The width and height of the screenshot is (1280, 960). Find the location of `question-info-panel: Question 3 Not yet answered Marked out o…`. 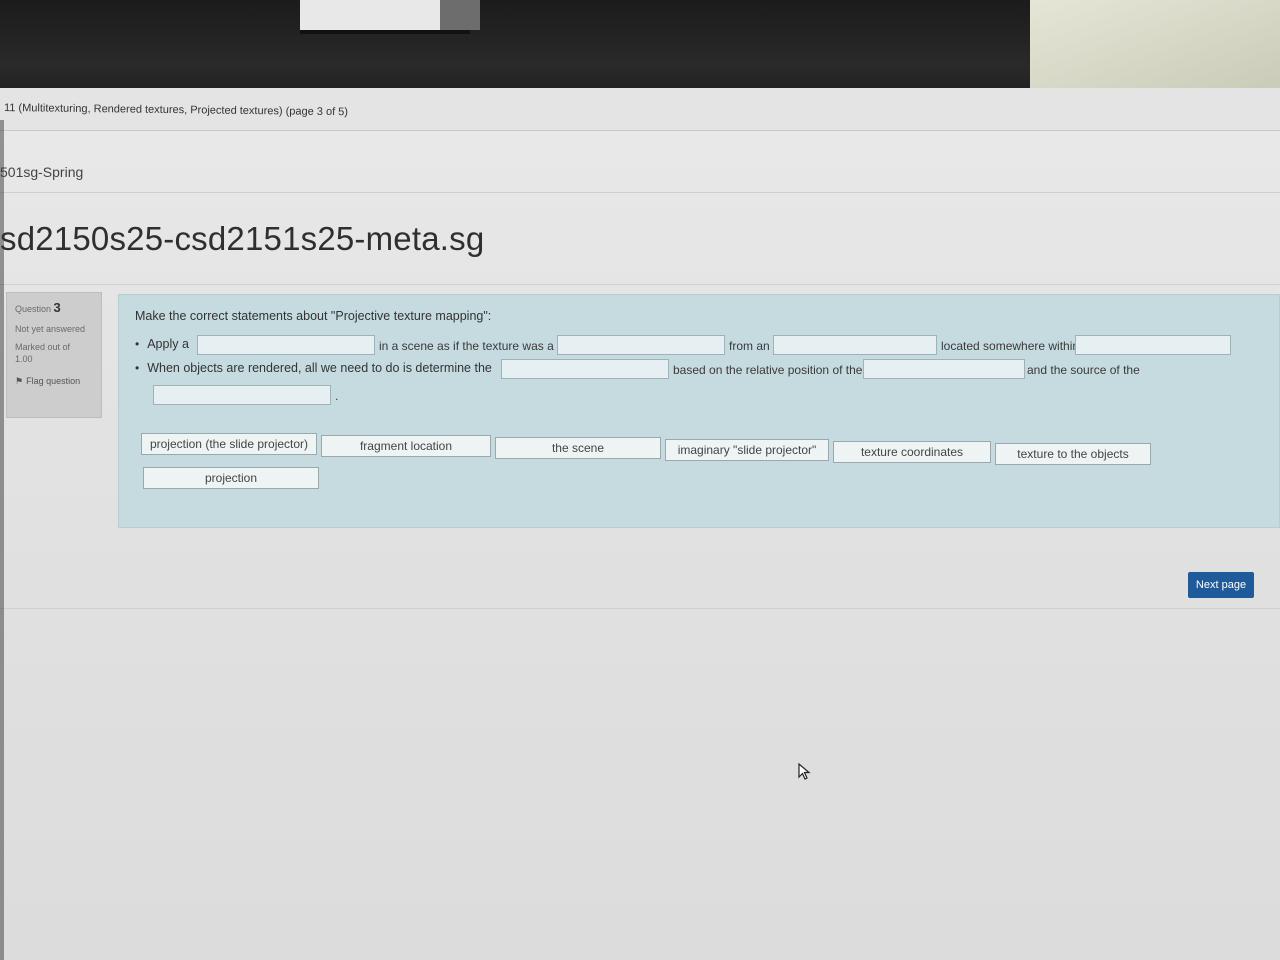

question-info-panel: Question 3 Not yet answered Marked out o… is located at coordinates (54, 355).